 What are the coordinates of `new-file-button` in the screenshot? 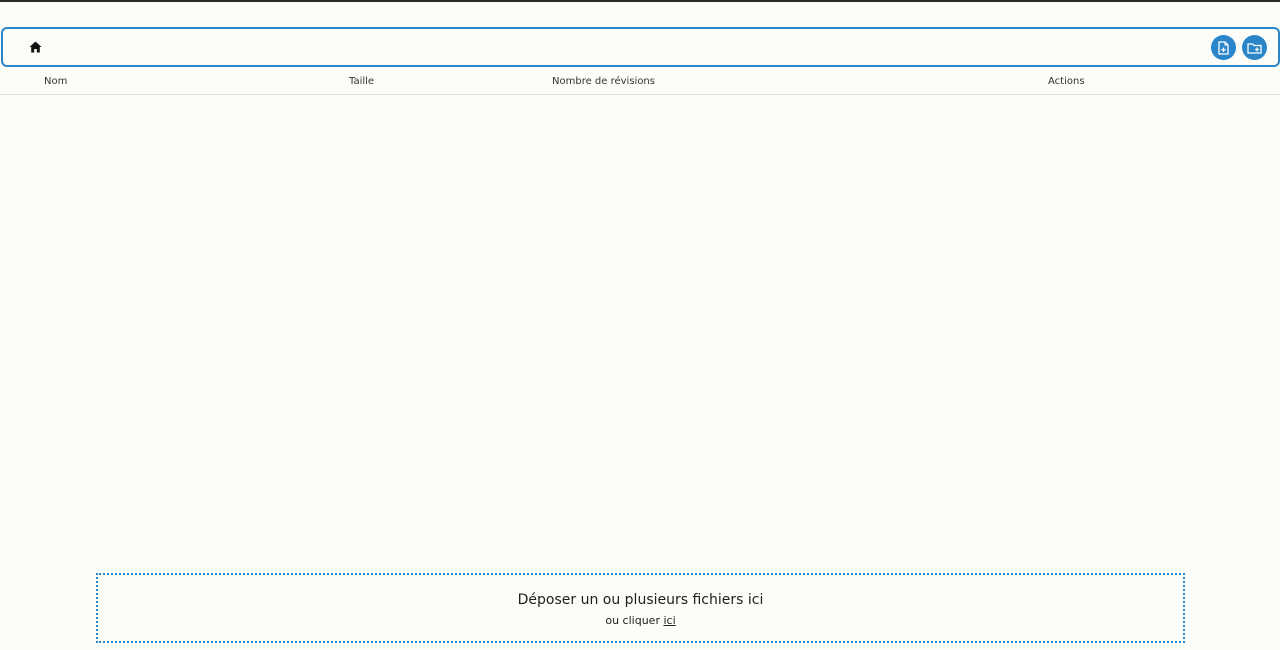 It's located at (1223, 47).